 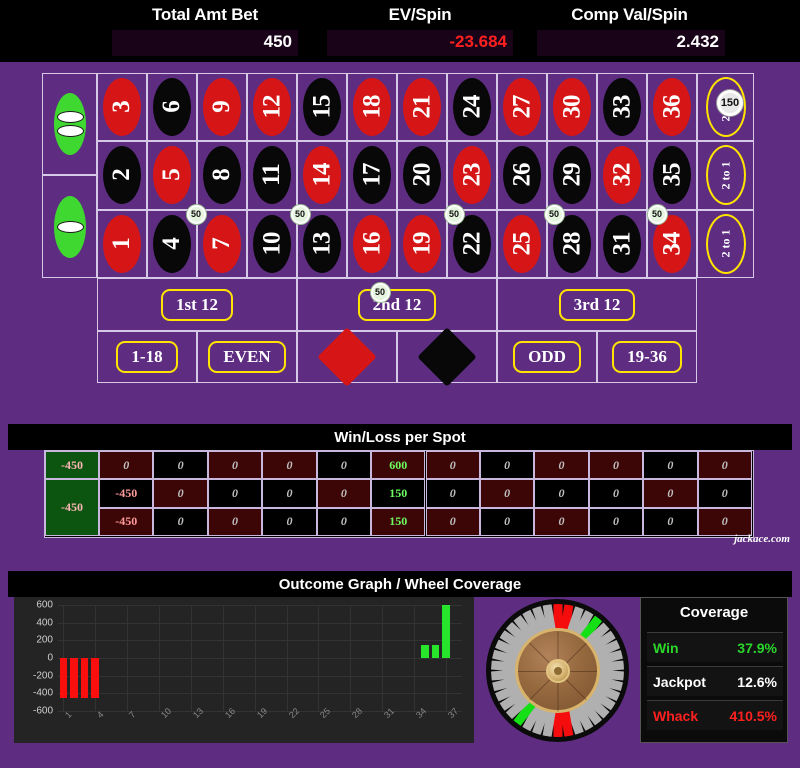 I want to click on bet-cell-24: 24, so click(x=472, y=107).